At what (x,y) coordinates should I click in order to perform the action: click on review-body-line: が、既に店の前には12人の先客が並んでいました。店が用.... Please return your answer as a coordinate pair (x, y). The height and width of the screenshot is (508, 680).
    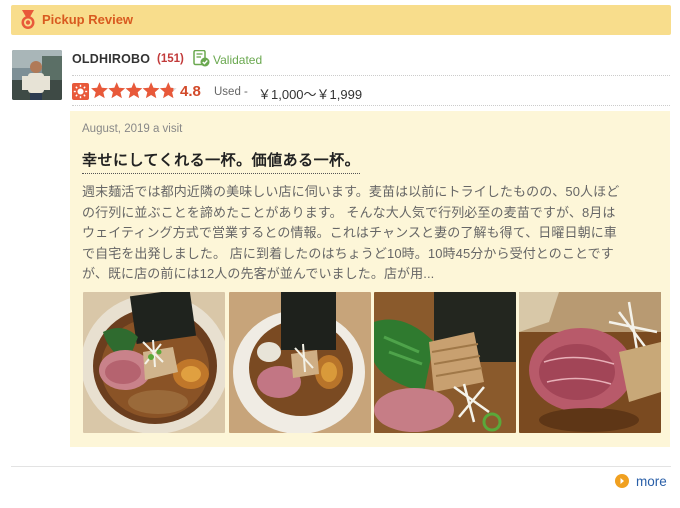
    Looking at the image, I should click on (258, 273).